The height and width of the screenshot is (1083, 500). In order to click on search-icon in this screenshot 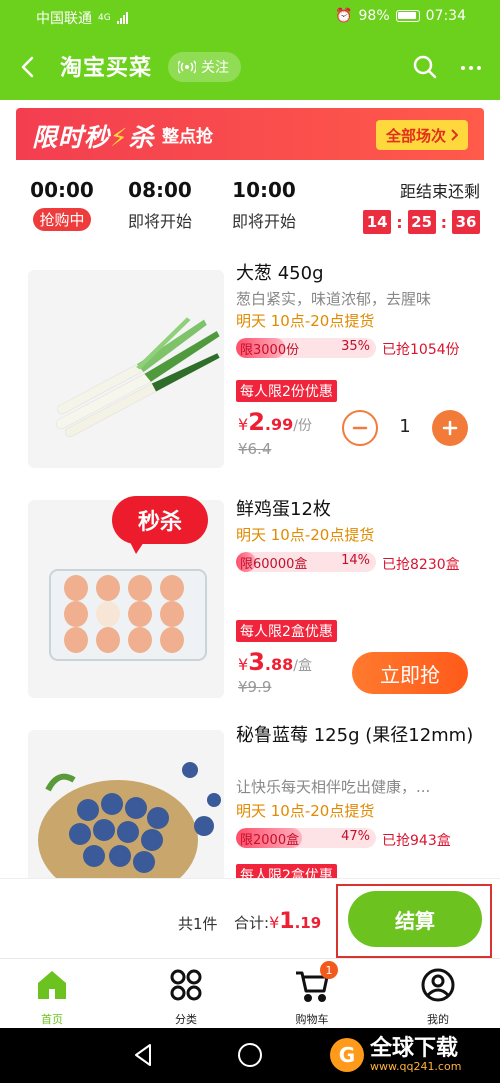, I will do `click(425, 67)`.